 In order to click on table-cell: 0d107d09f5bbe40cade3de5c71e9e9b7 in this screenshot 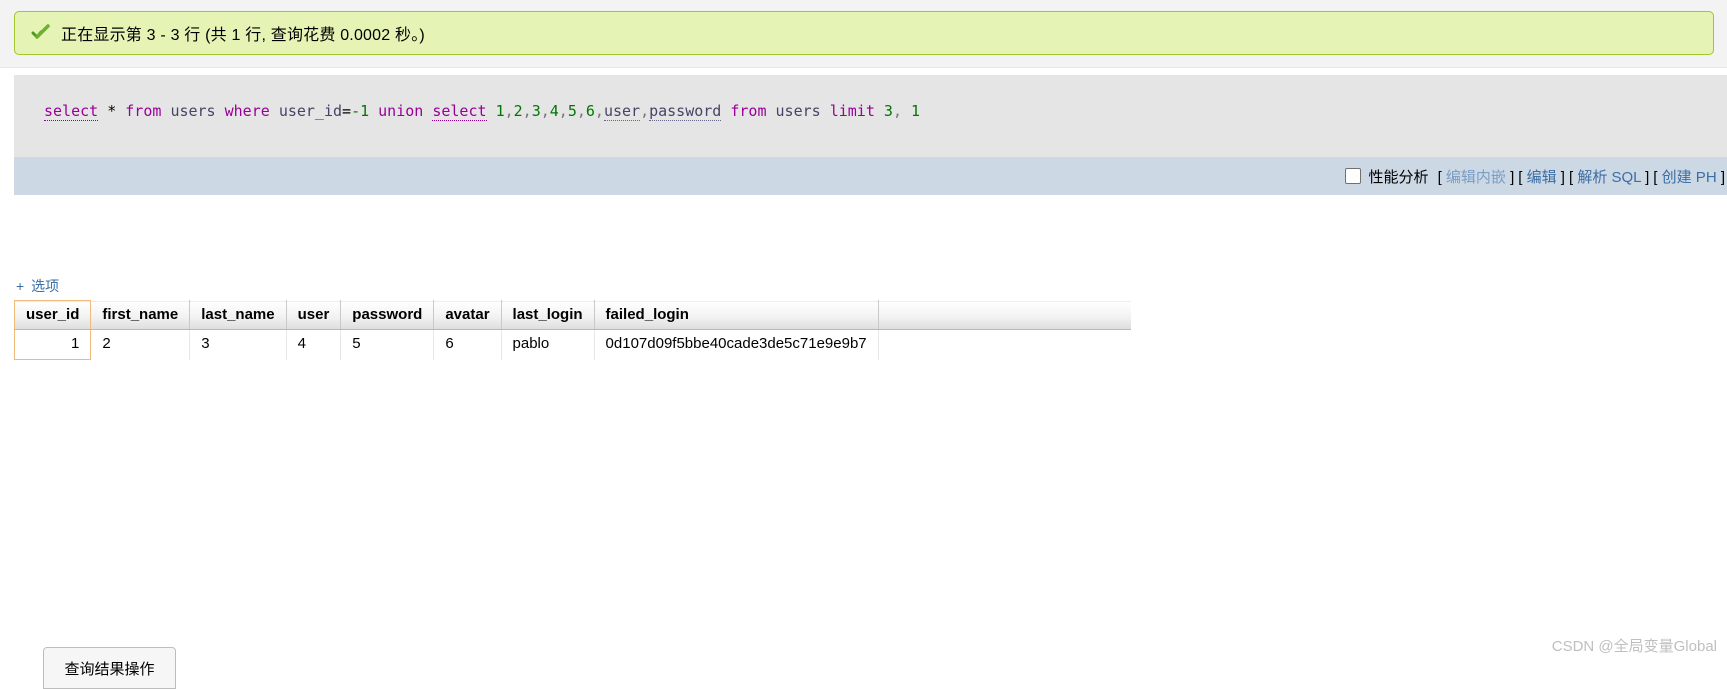, I will do `click(736, 344)`.